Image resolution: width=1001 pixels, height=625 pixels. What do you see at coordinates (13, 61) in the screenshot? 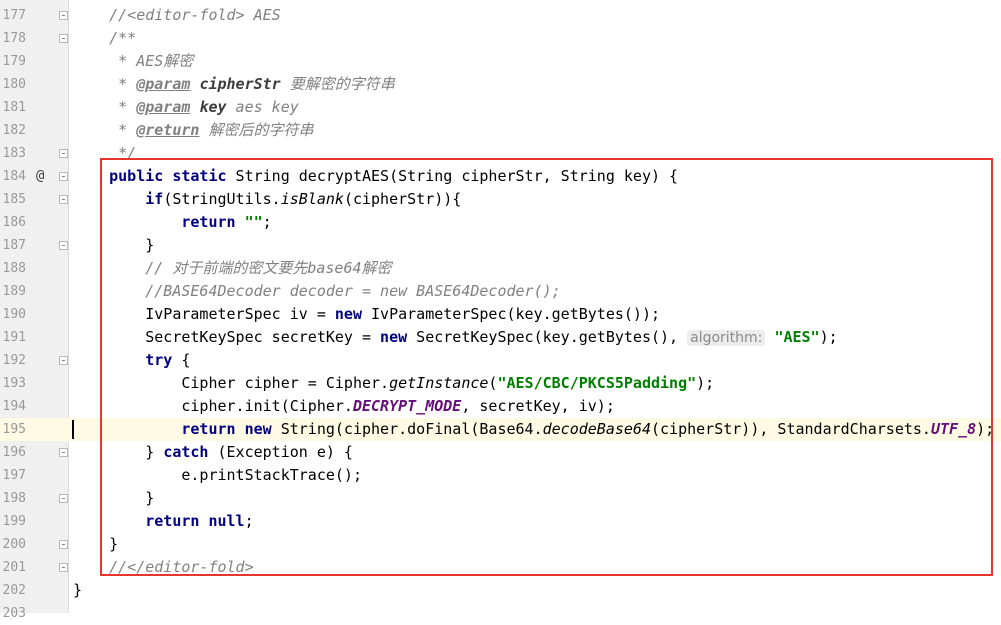
I see `line-number: 179` at bounding box center [13, 61].